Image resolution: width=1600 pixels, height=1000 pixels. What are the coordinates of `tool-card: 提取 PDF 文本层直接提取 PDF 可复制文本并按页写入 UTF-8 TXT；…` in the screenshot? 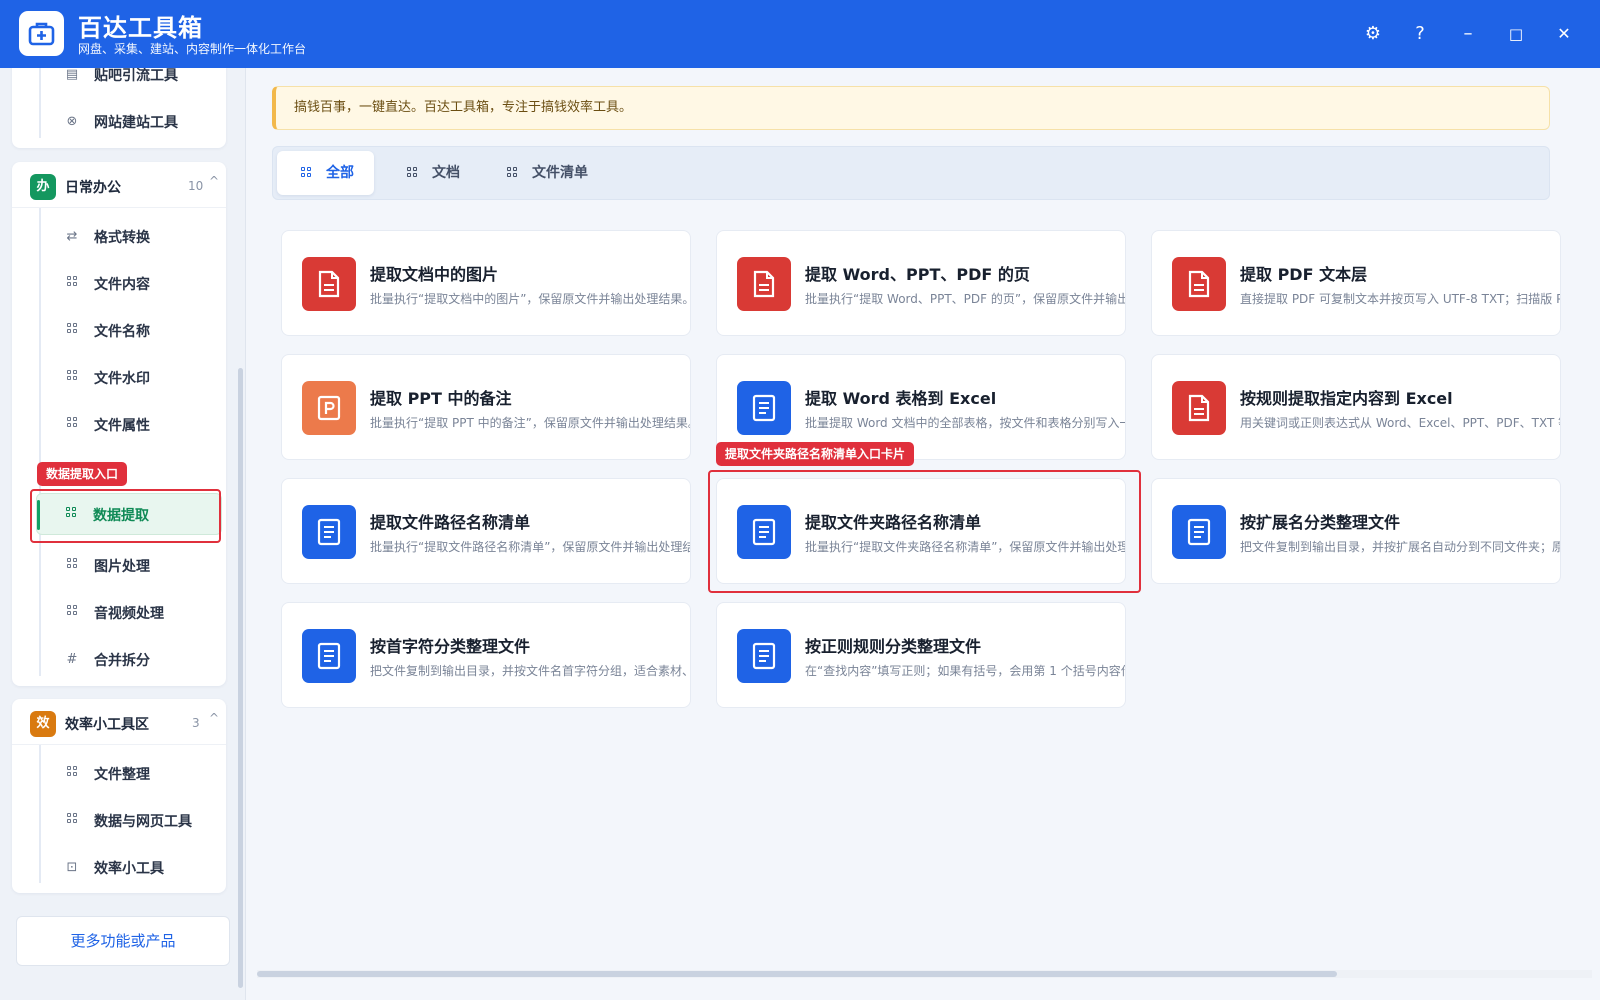 It's located at (1356, 283).